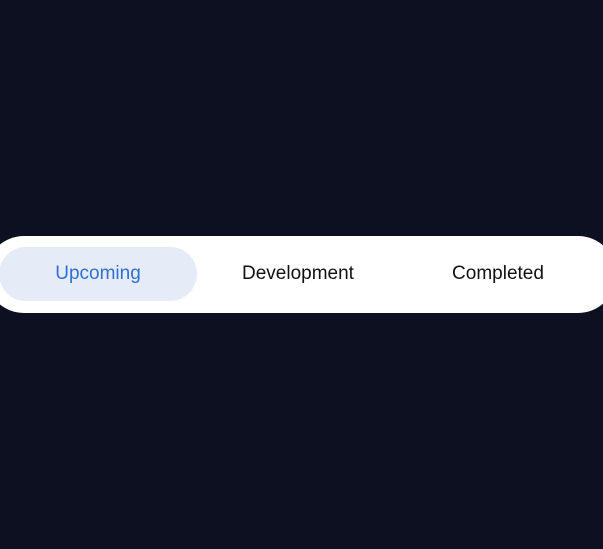 The width and height of the screenshot is (603, 549). I want to click on tab-completed-label: Completed, so click(498, 273).